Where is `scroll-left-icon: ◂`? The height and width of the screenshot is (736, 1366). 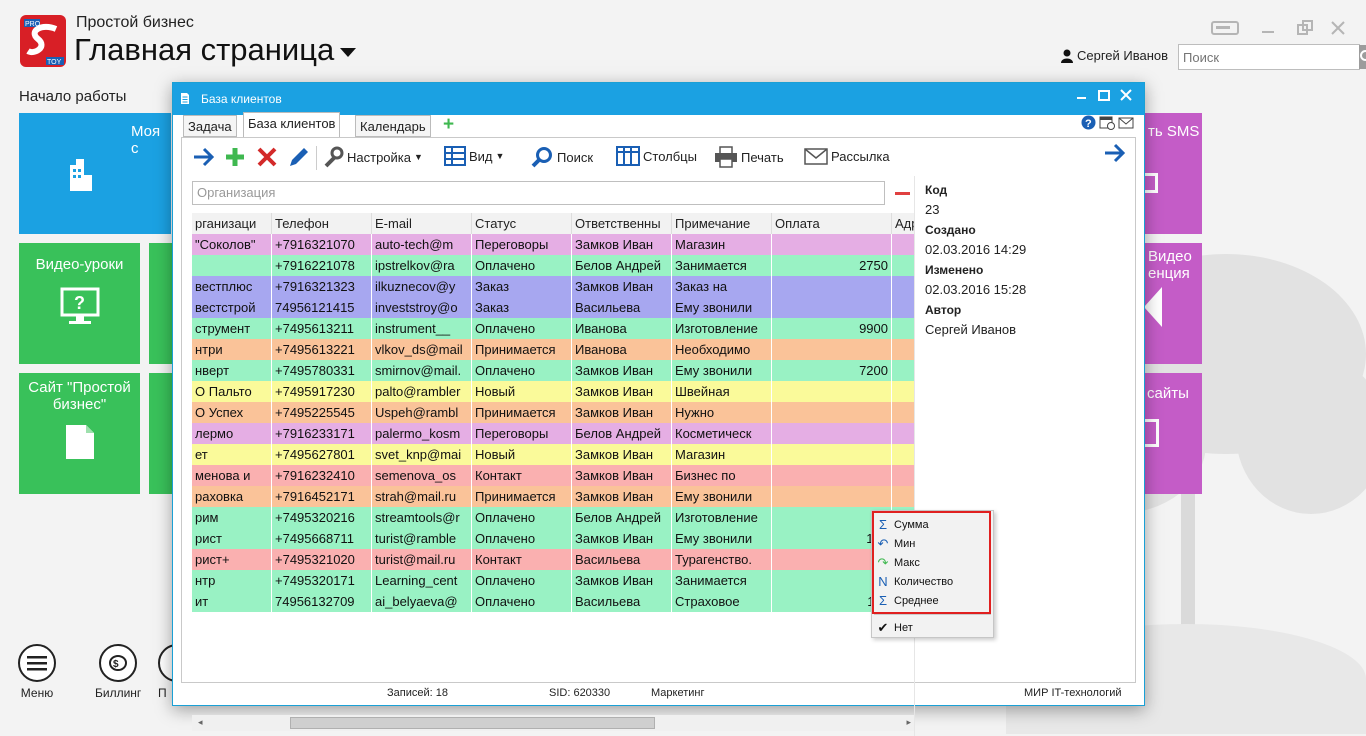 scroll-left-icon: ◂ is located at coordinates (200, 722).